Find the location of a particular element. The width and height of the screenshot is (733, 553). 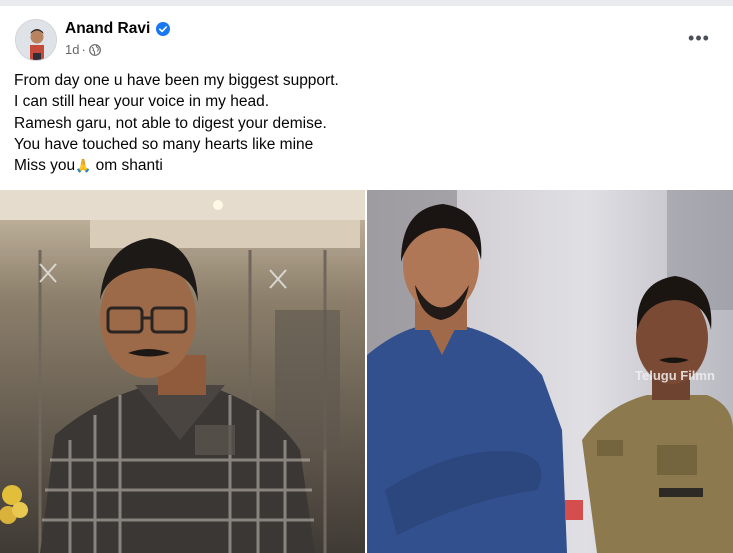

post-header: Anand Ravi 1d · ••• is located at coordinates (366, 36).